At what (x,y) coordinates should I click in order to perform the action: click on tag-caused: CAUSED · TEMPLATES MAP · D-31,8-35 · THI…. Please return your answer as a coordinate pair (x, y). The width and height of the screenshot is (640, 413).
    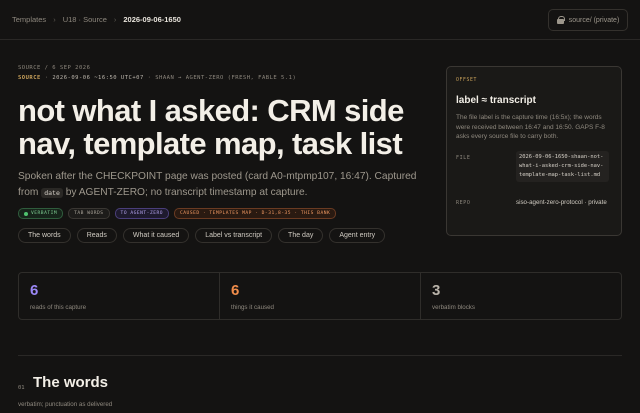
    Looking at the image, I should click on (255, 213).